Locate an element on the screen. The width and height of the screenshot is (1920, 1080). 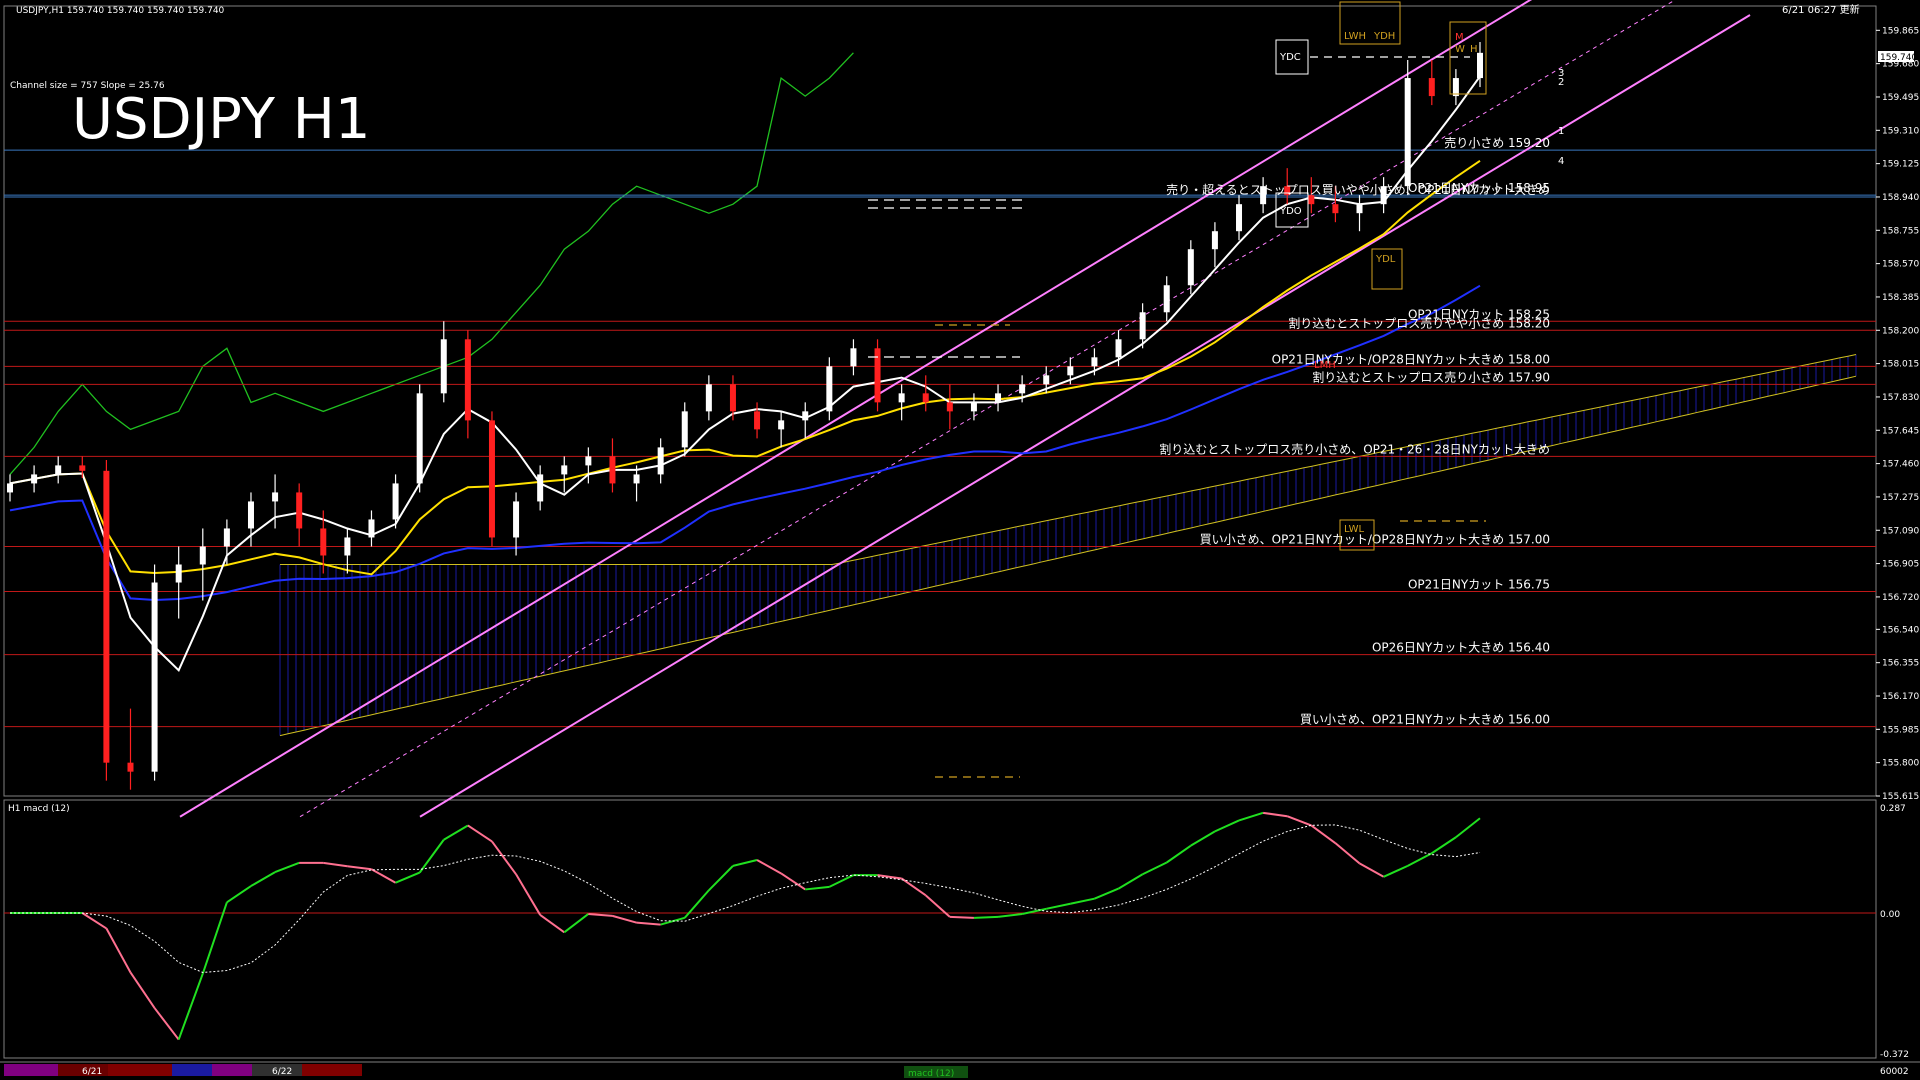
price-axis-label: 158.755 is located at coordinates (1900, 231).